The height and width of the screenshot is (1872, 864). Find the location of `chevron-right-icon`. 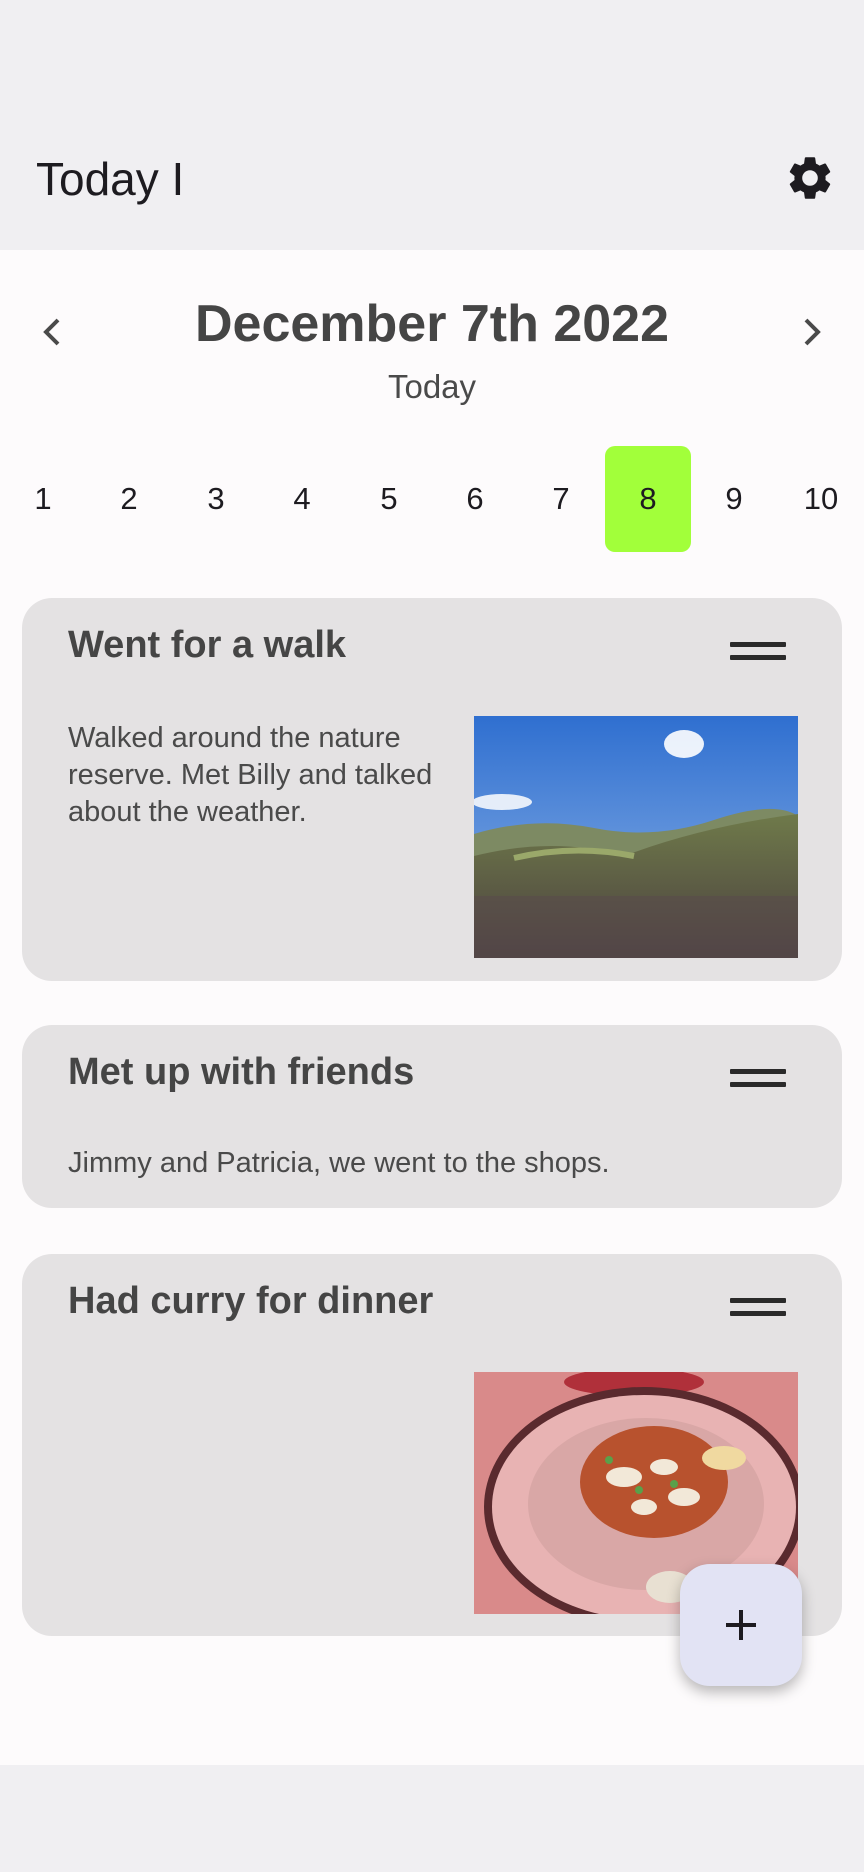

chevron-right-icon is located at coordinates (812, 332).